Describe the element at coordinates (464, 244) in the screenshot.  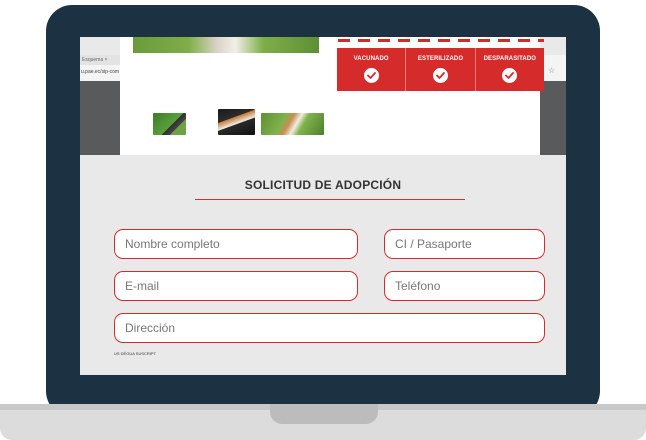
I see `id-passport-input` at that location.